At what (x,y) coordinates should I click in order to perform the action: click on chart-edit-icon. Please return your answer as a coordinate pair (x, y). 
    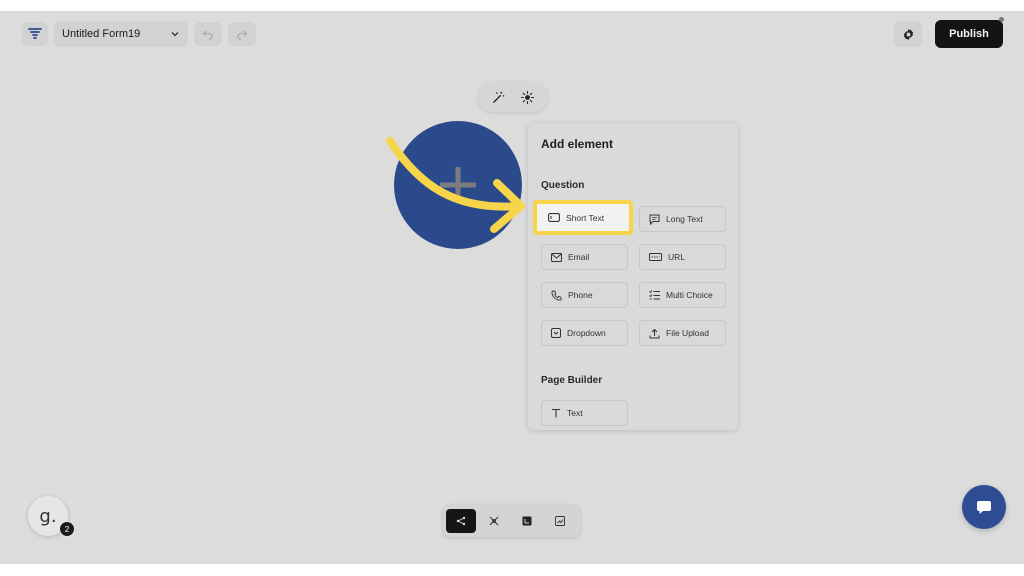
    Looking at the image, I should click on (560, 521).